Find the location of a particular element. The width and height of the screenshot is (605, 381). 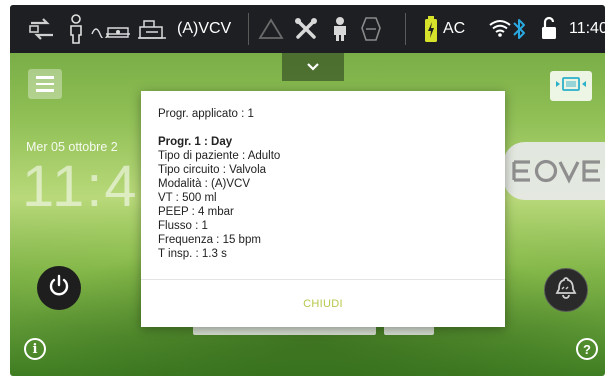

status-time: 11:40 is located at coordinates (587, 28).